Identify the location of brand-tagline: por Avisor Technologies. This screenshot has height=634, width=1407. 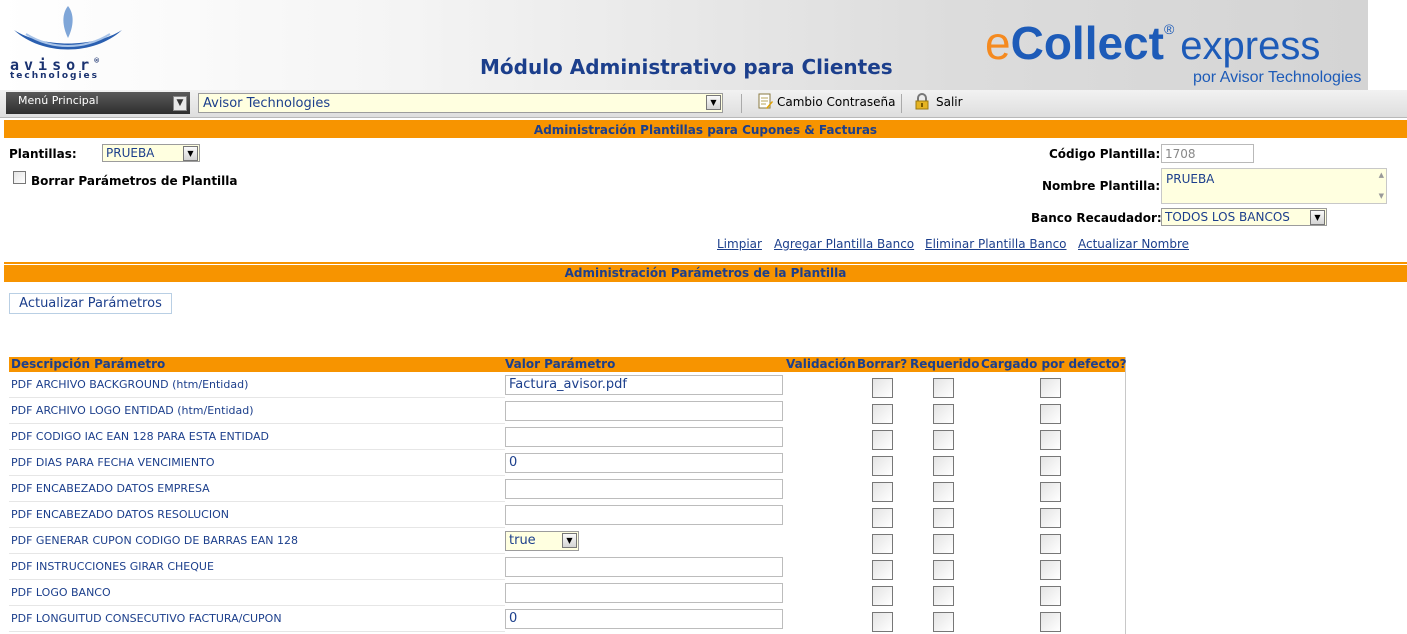
(1277, 77).